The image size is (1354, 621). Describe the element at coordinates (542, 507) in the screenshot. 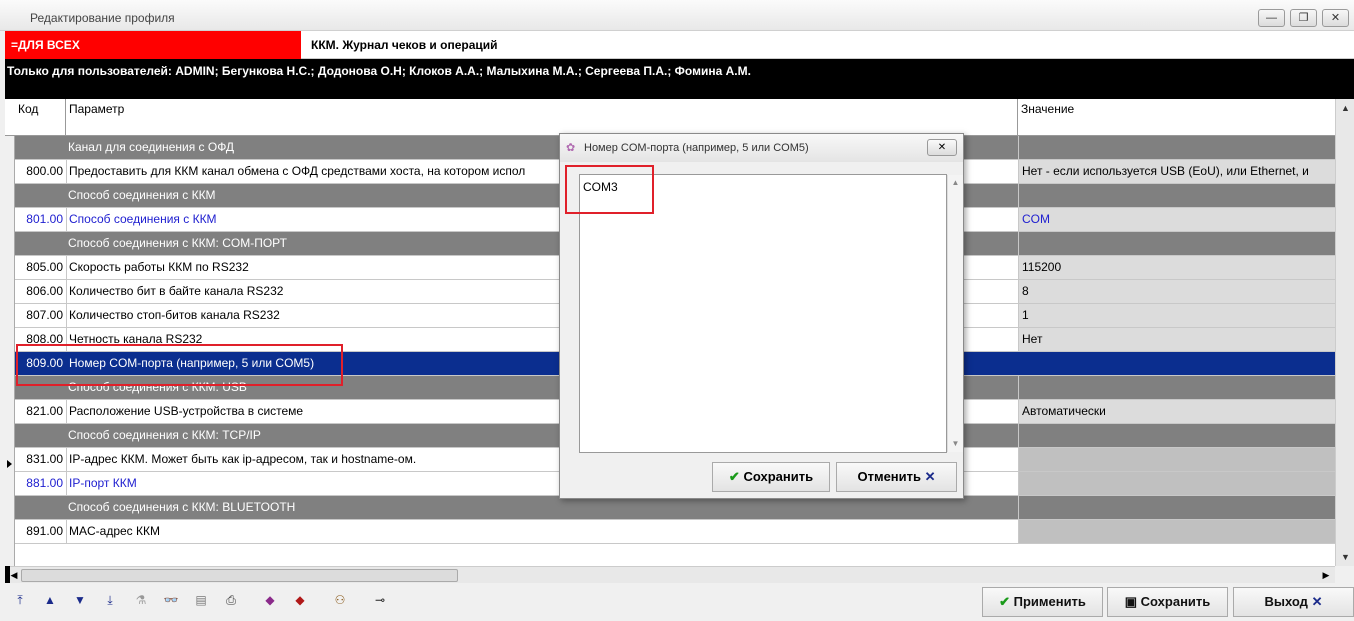

I see `cell-param: Способ соединения с ККМ: BLUETOOTH` at that location.